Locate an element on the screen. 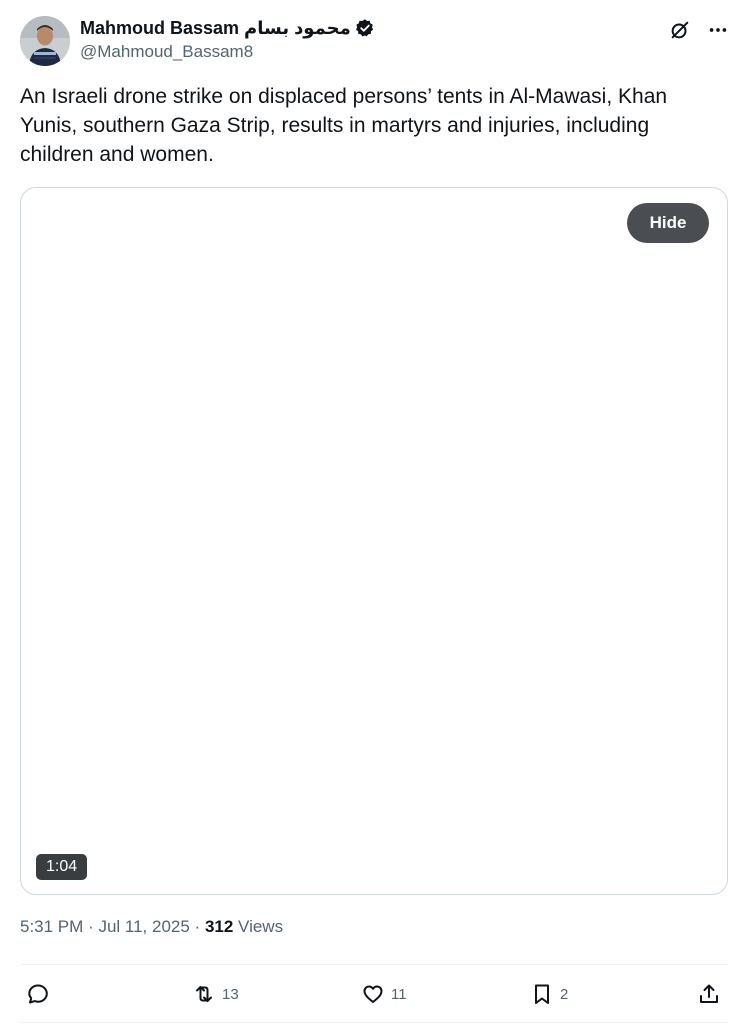 The width and height of the screenshot is (748, 1024). share-icon is located at coordinates (709, 993).